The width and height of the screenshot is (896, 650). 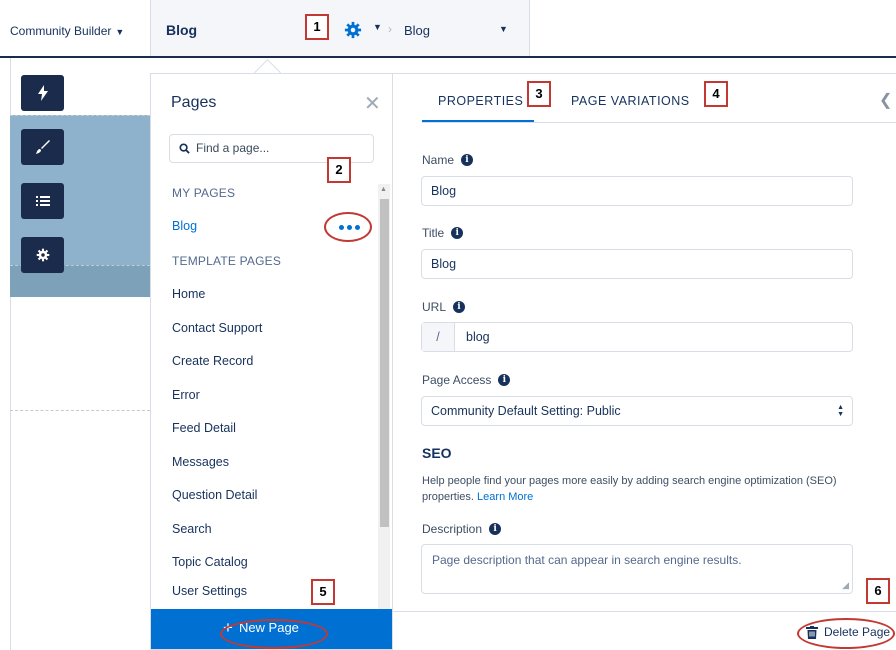 I want to click on title-label: Title i, so click(x=443, y=233).